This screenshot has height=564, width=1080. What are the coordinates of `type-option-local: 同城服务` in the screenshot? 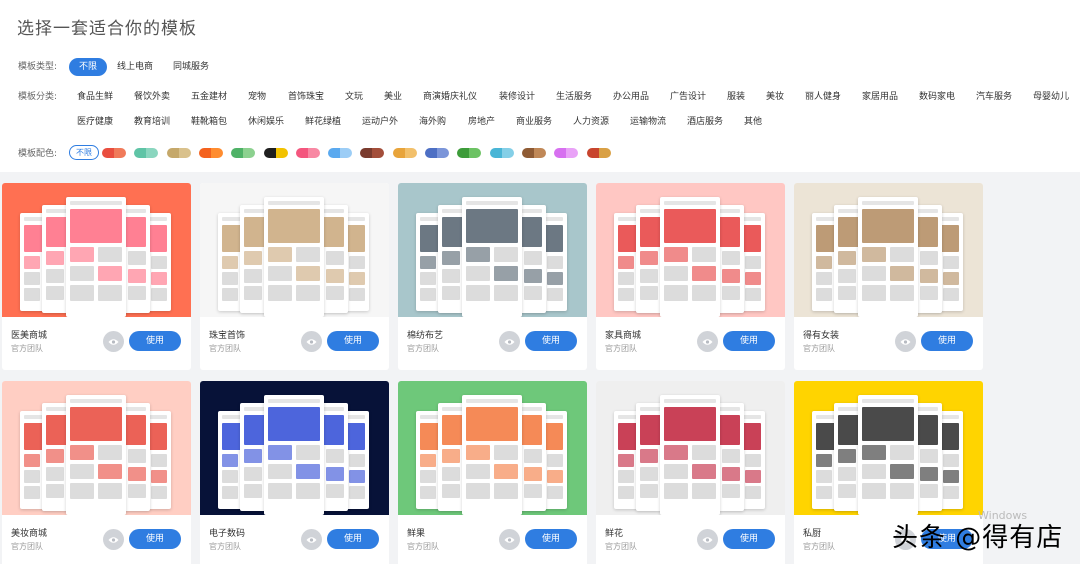 It's located at (191, 67).